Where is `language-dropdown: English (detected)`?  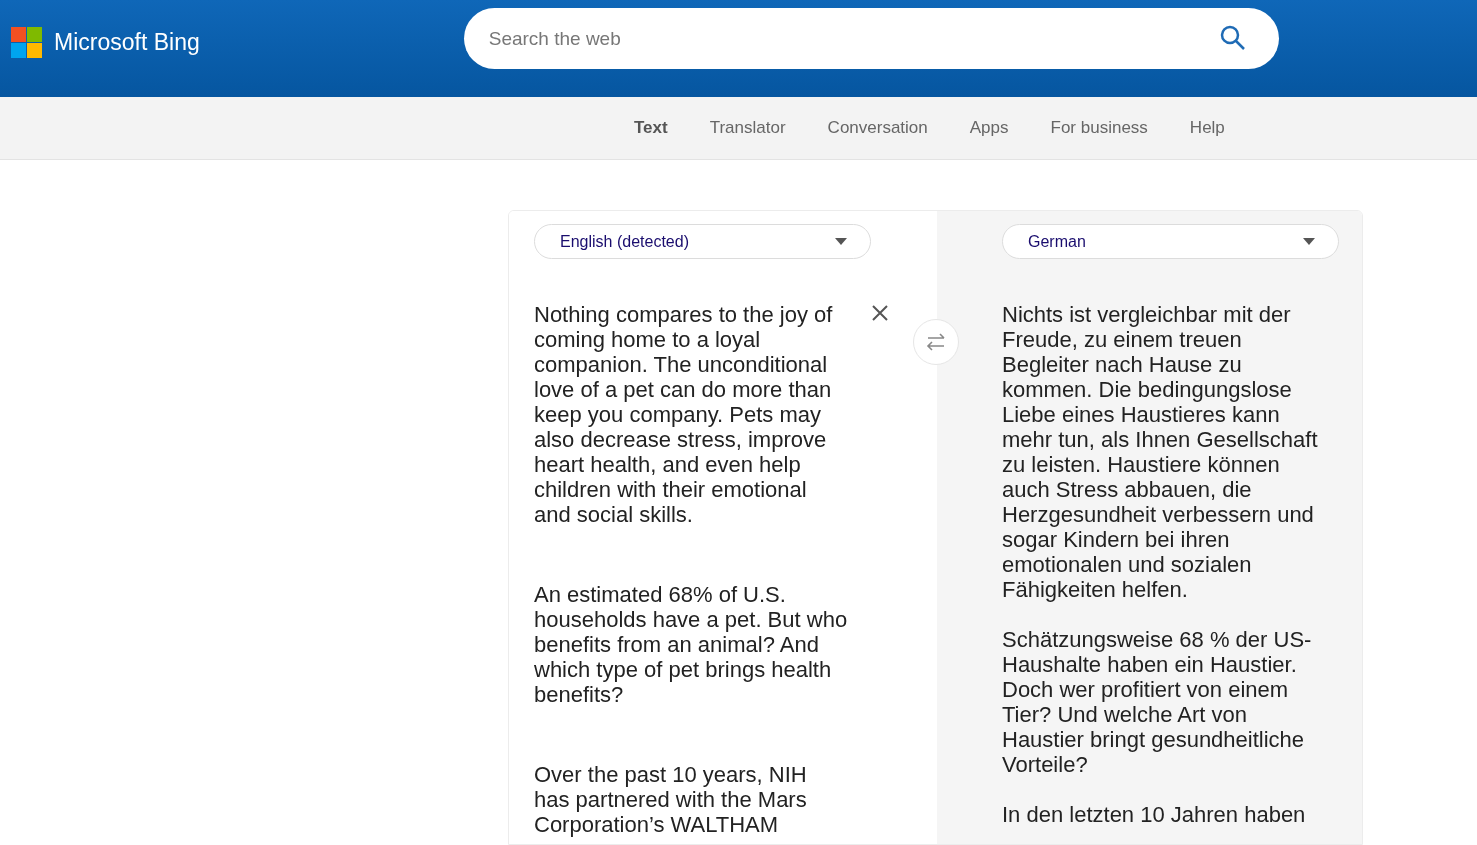
language-dropdown: English (detected) is located at coordinates (702, 241).